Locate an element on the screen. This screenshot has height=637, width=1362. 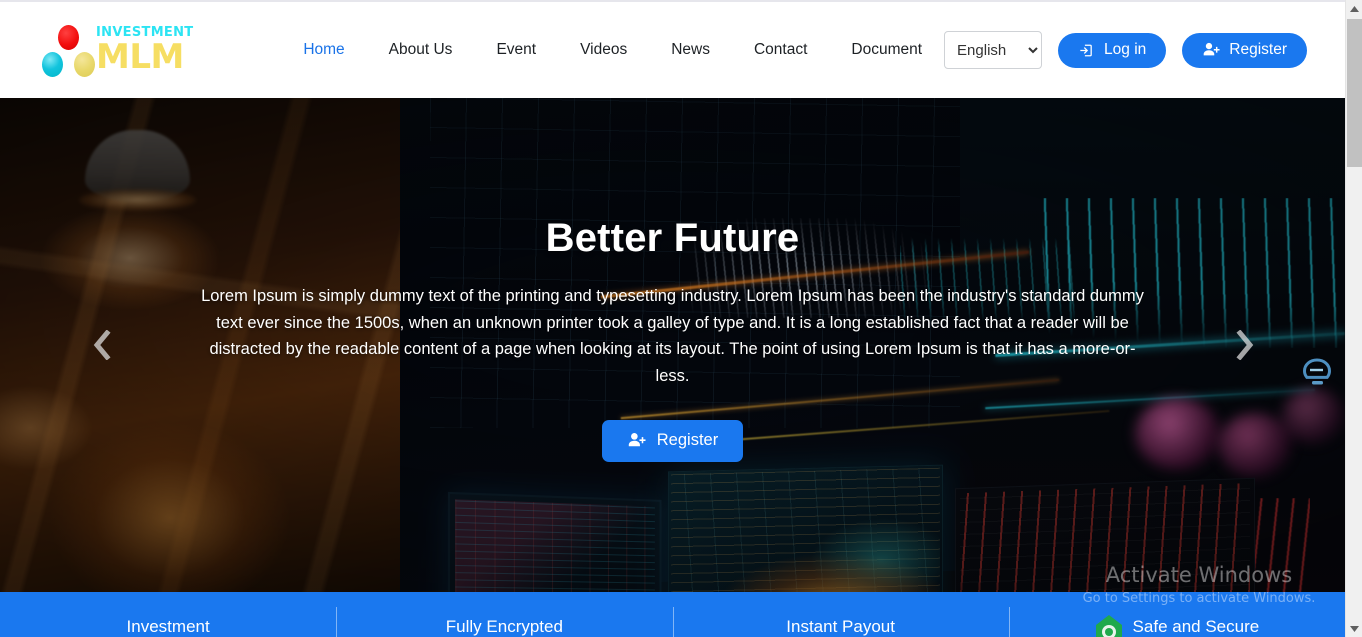
login-button-label: Log in is located at coordinates (1125, 49).